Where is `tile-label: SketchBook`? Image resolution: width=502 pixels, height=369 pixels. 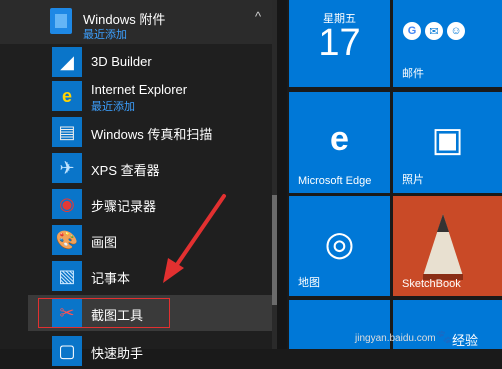 tile-label: SketchBook is located at coordinates (431, 284).